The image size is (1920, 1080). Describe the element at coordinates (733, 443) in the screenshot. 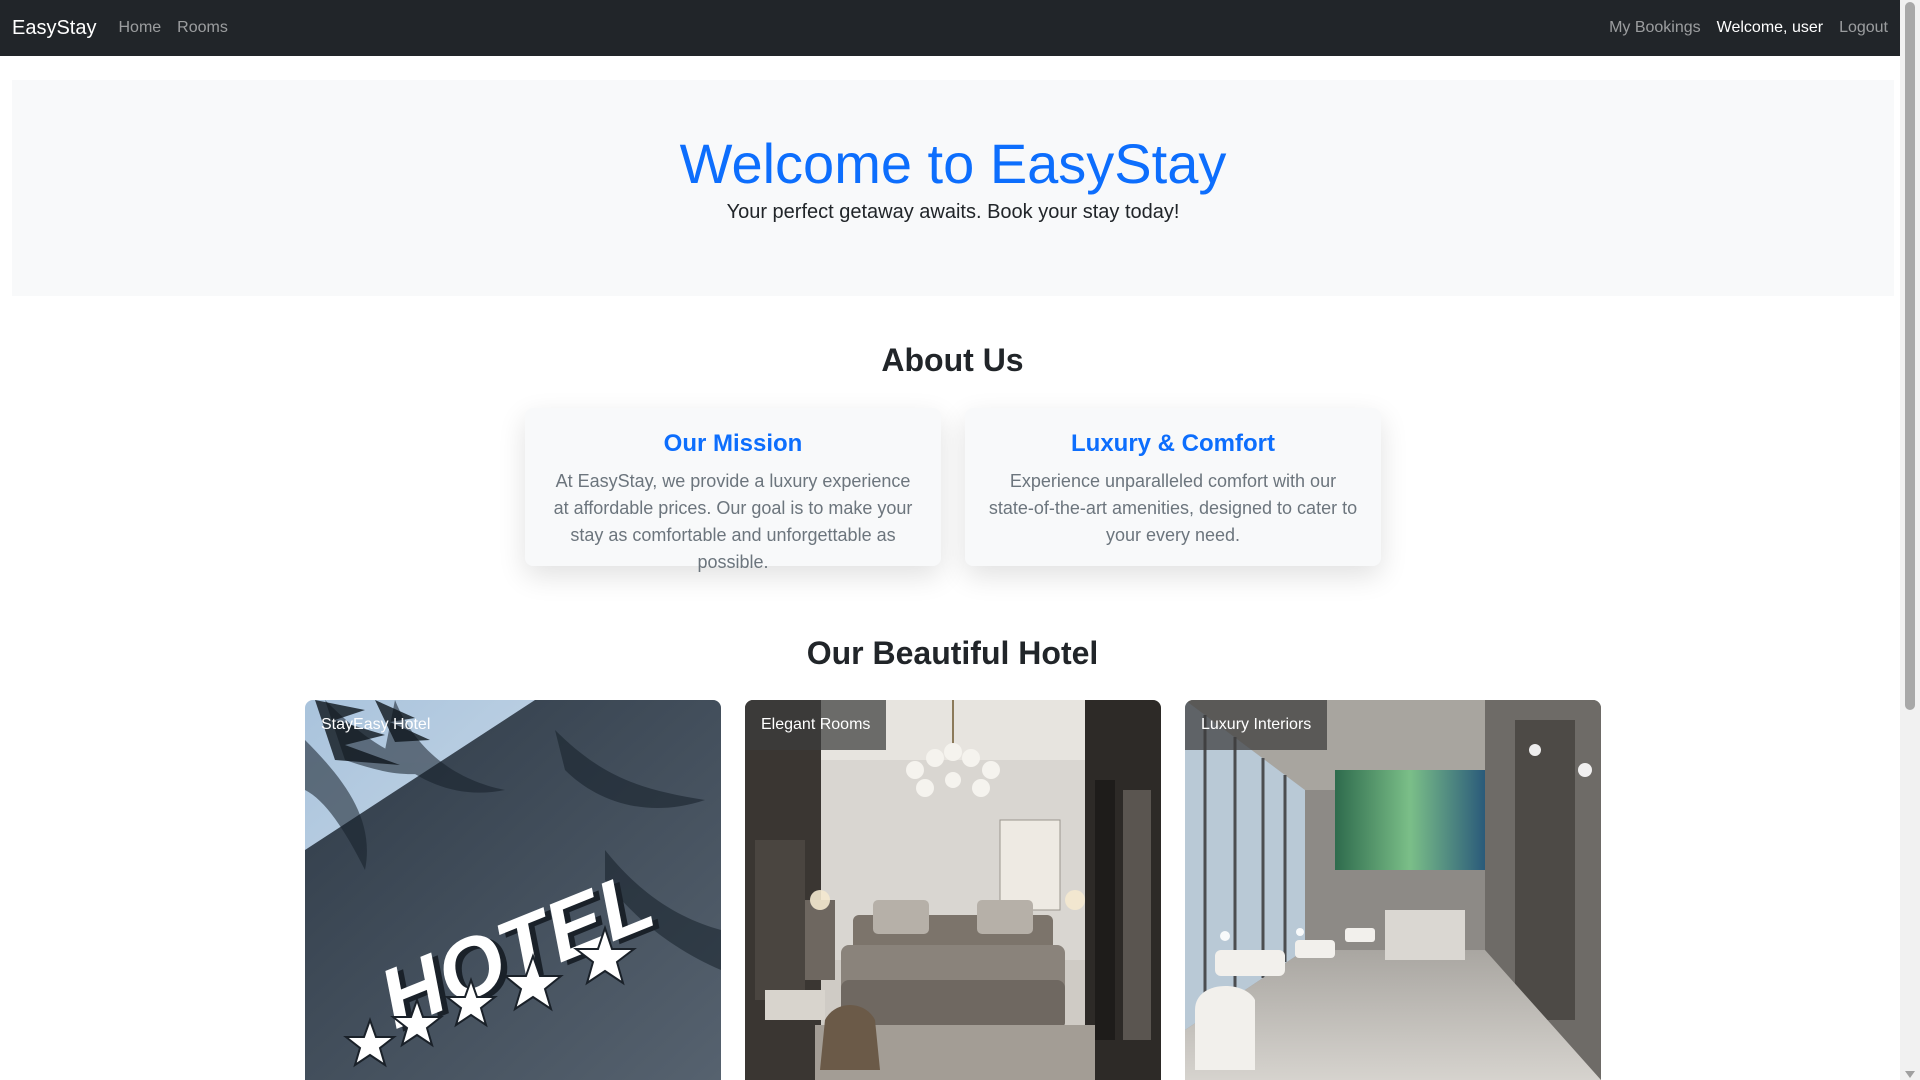

I see `mission-card-title: Our Mission` at that location.